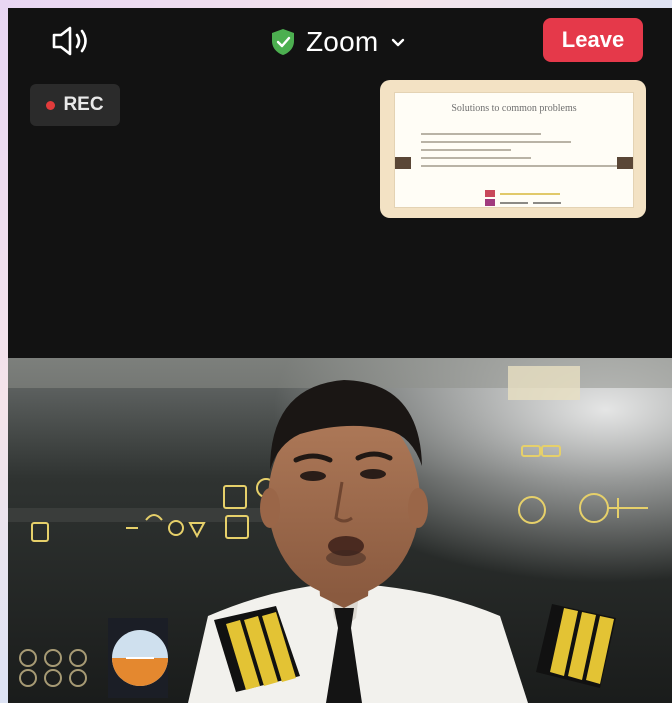  I want to click on recording-indicator: REC, so click(75, 105).